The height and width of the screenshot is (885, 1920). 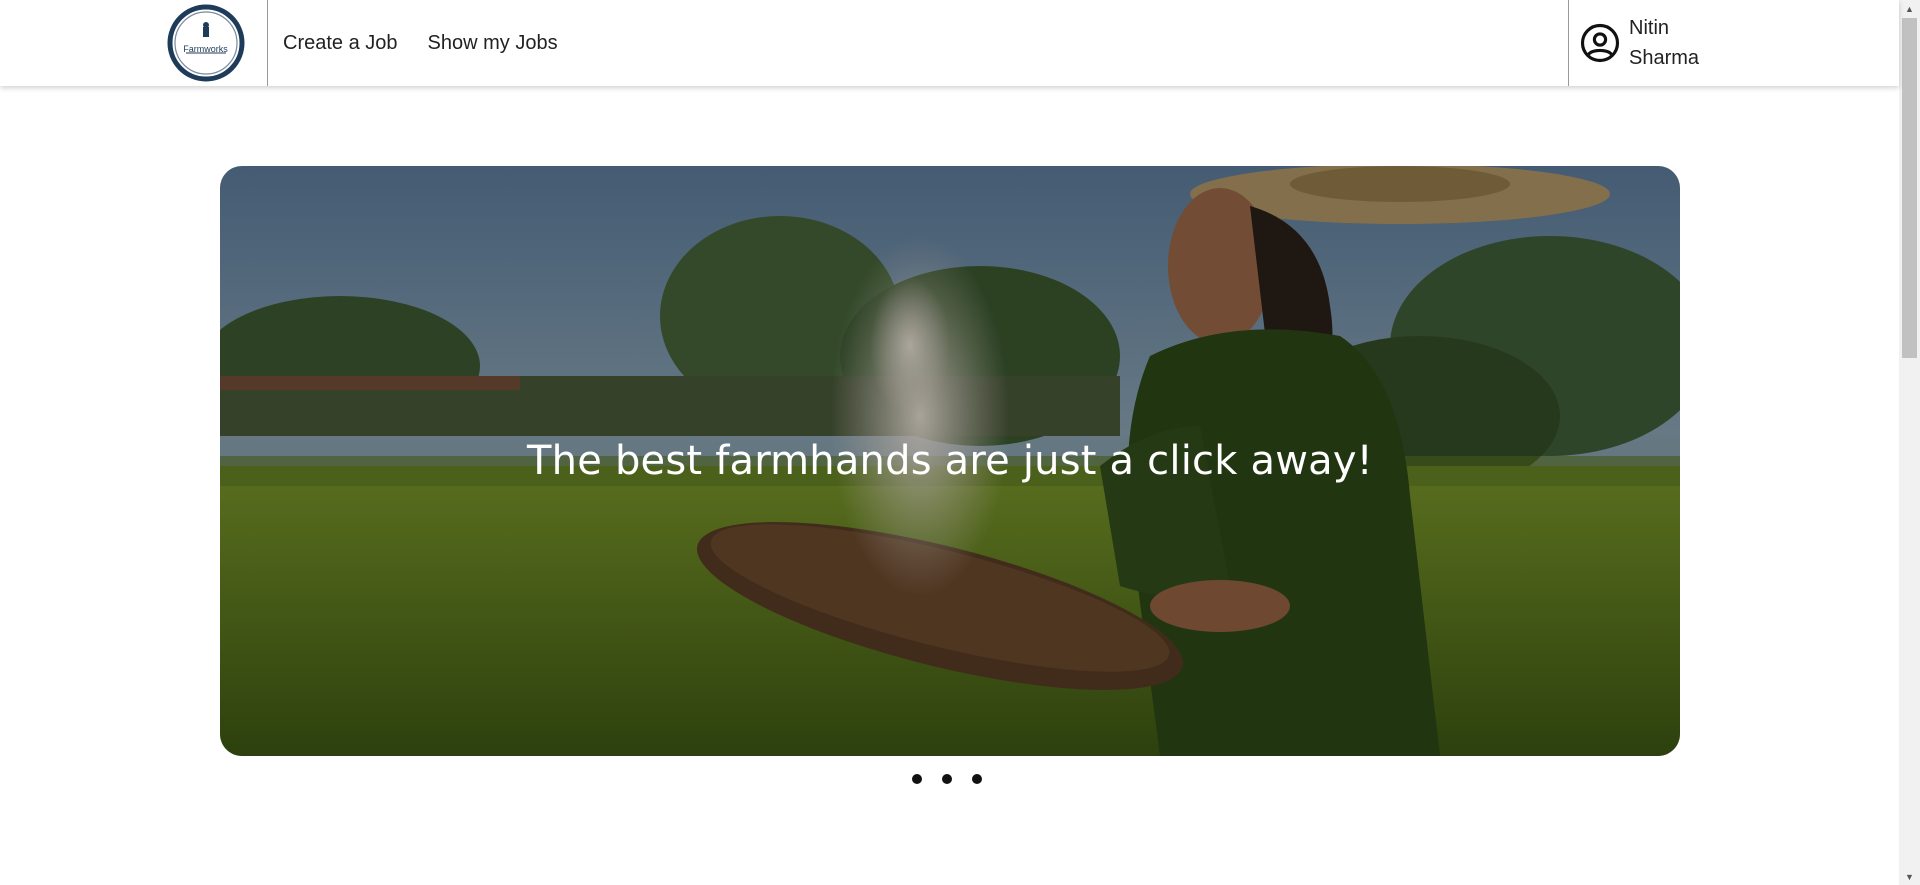 I want to click on user-first-name: Nitin, so click(x=1649, y=28).